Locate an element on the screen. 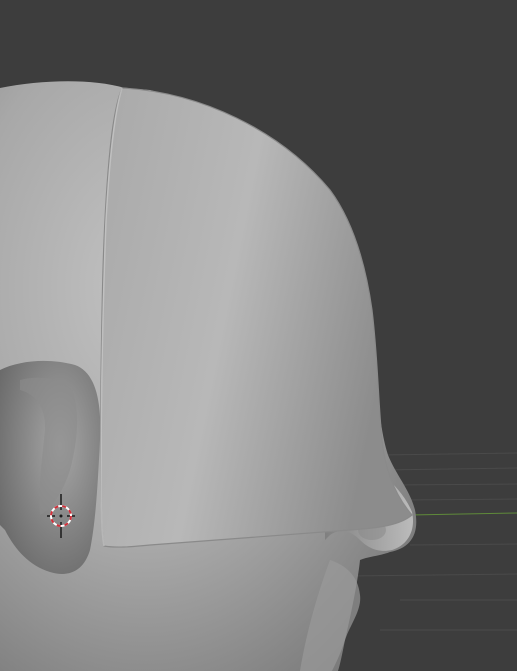 The height and width of the screenshot is (671, 517). y-axis-line is located at coordinates (463, 514).